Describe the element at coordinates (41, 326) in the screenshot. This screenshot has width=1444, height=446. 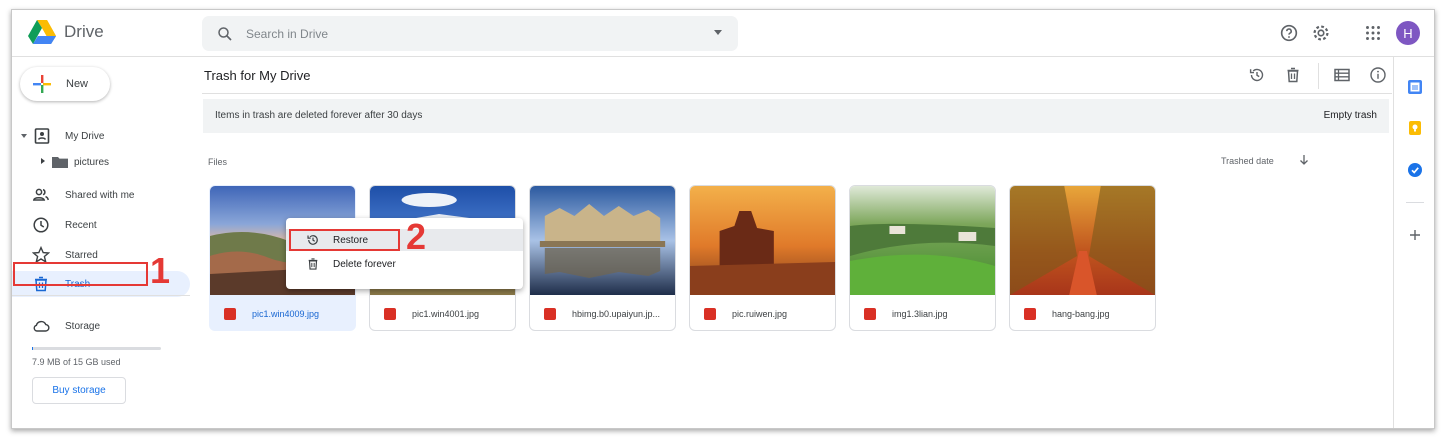
I see `cloud-icon` at that location.